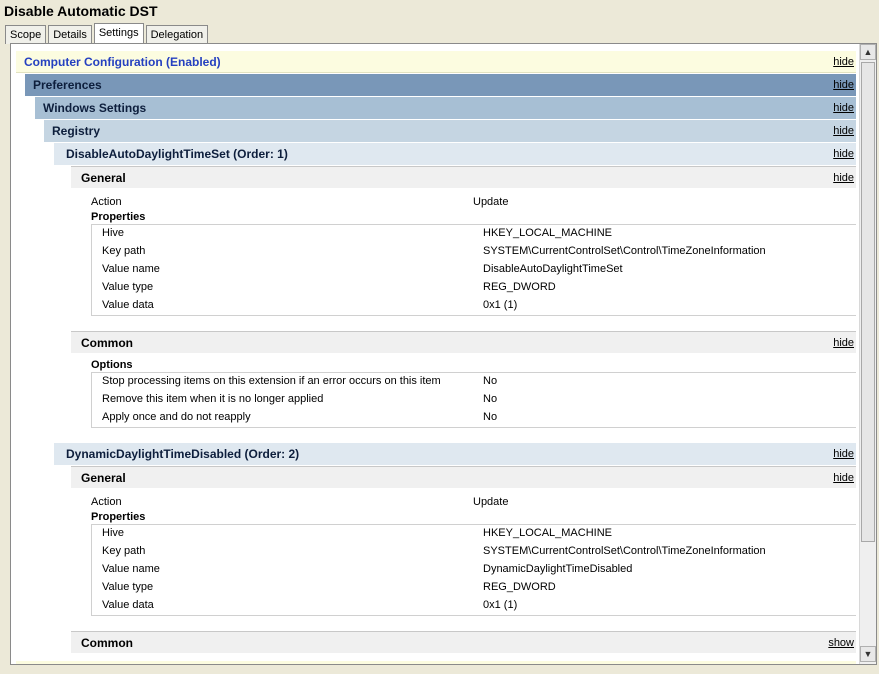 The width and height of the screenshot is (879, 674). What do you see at coordinates (112, 365) in the screenshot?
I see `options-heading: Options` at bounding box center [112, 365].